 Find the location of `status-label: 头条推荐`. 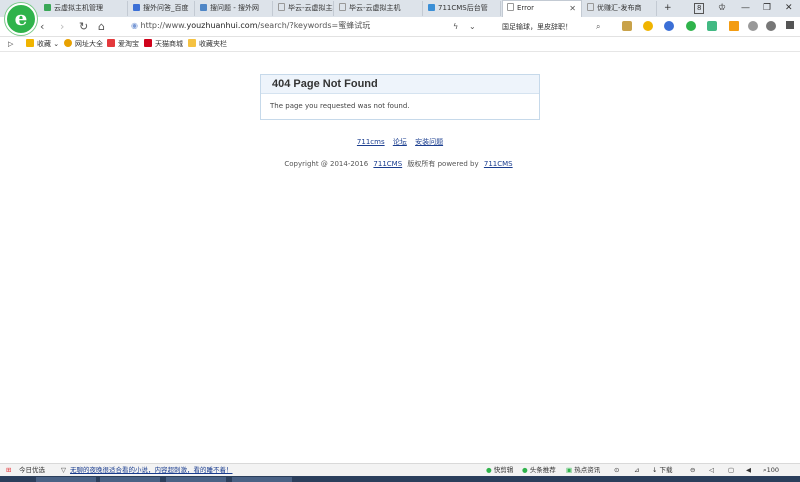

status-label: 头条推荐 is located at coordinates (542, 470).